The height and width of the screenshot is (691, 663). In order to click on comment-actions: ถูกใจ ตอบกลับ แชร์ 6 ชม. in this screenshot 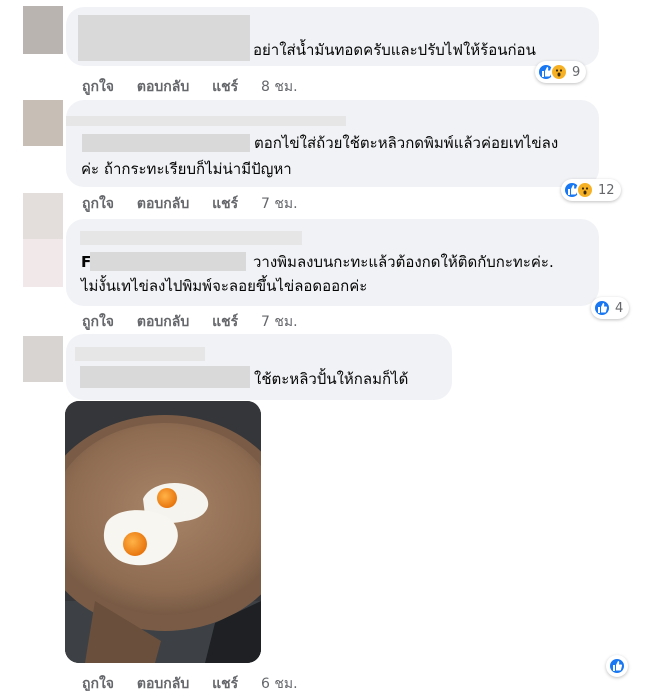, I will do `click(199, 682)`.